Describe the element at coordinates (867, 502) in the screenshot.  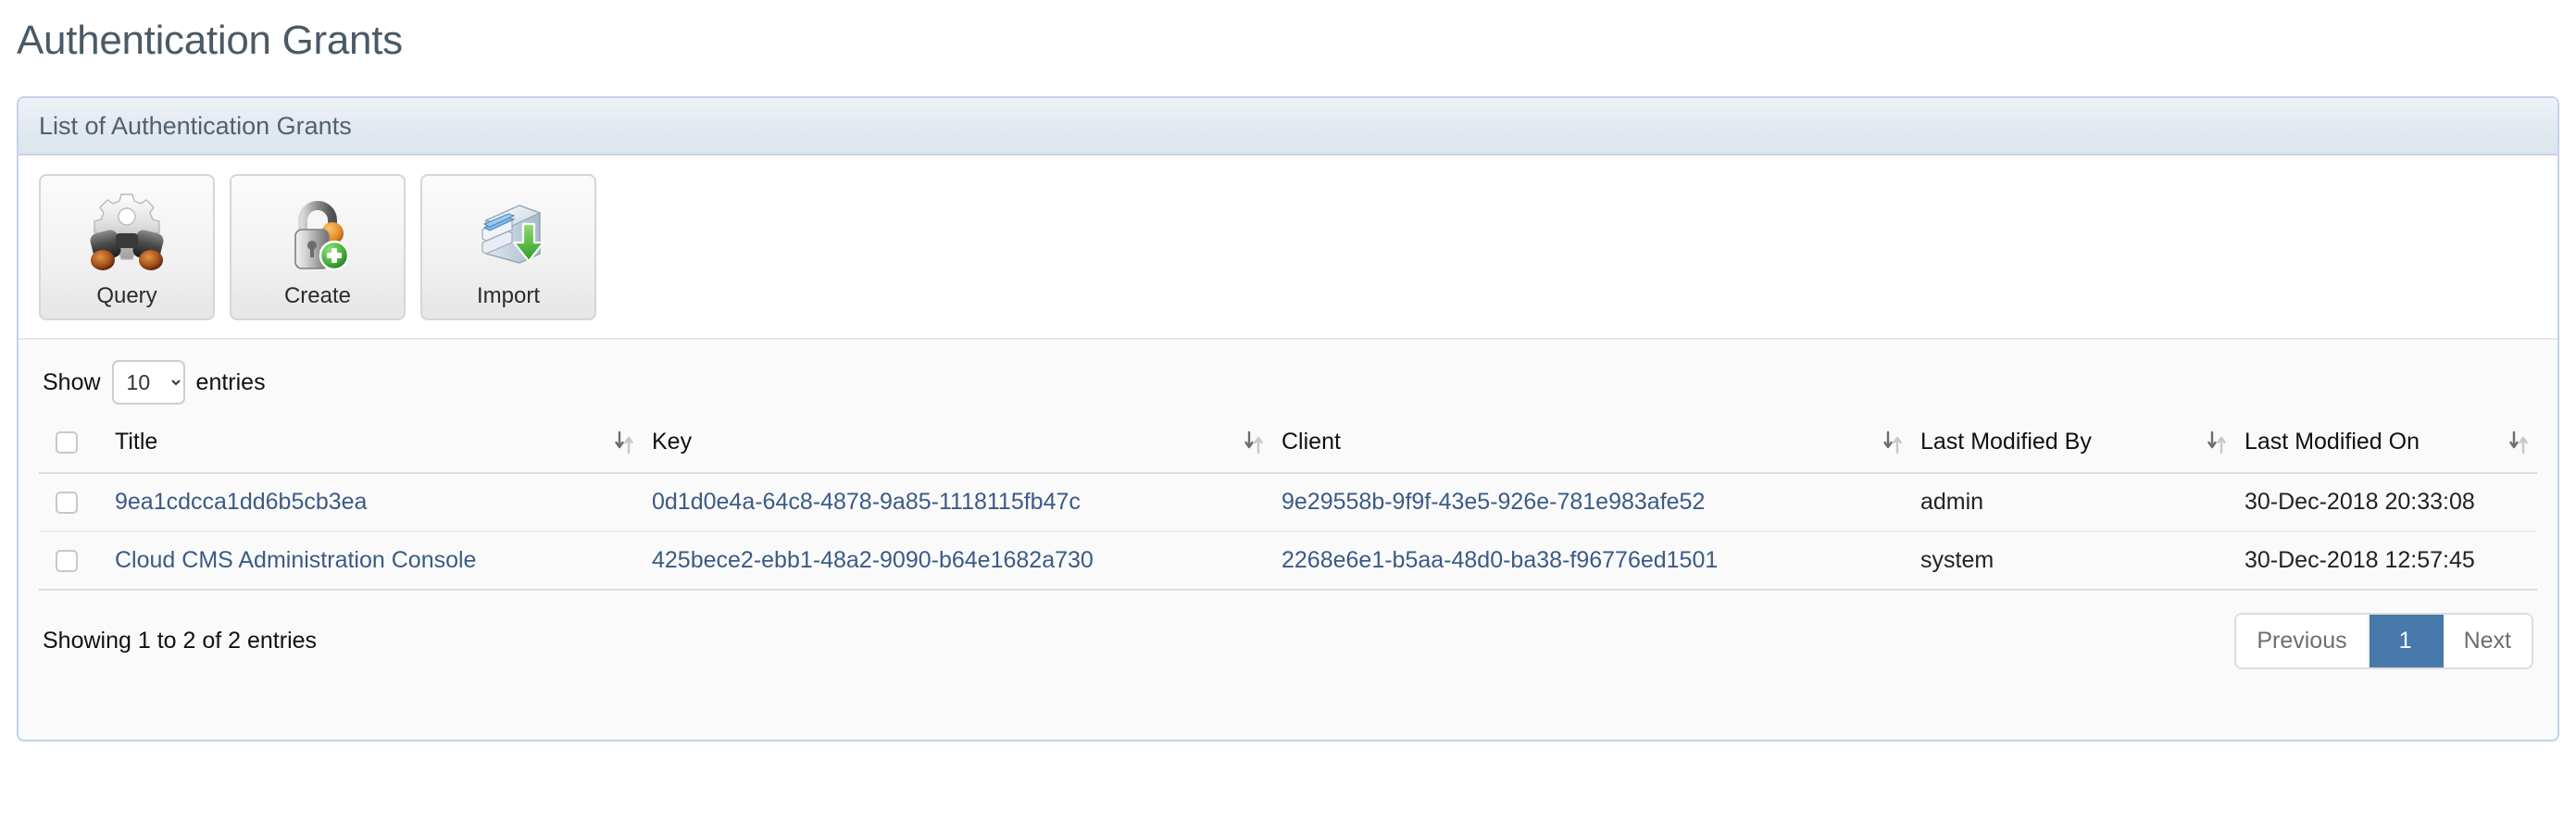
I see `grant-key-link: 0d1d0e4a-64c8-4878-9a85-1118115fb47c` at that location.